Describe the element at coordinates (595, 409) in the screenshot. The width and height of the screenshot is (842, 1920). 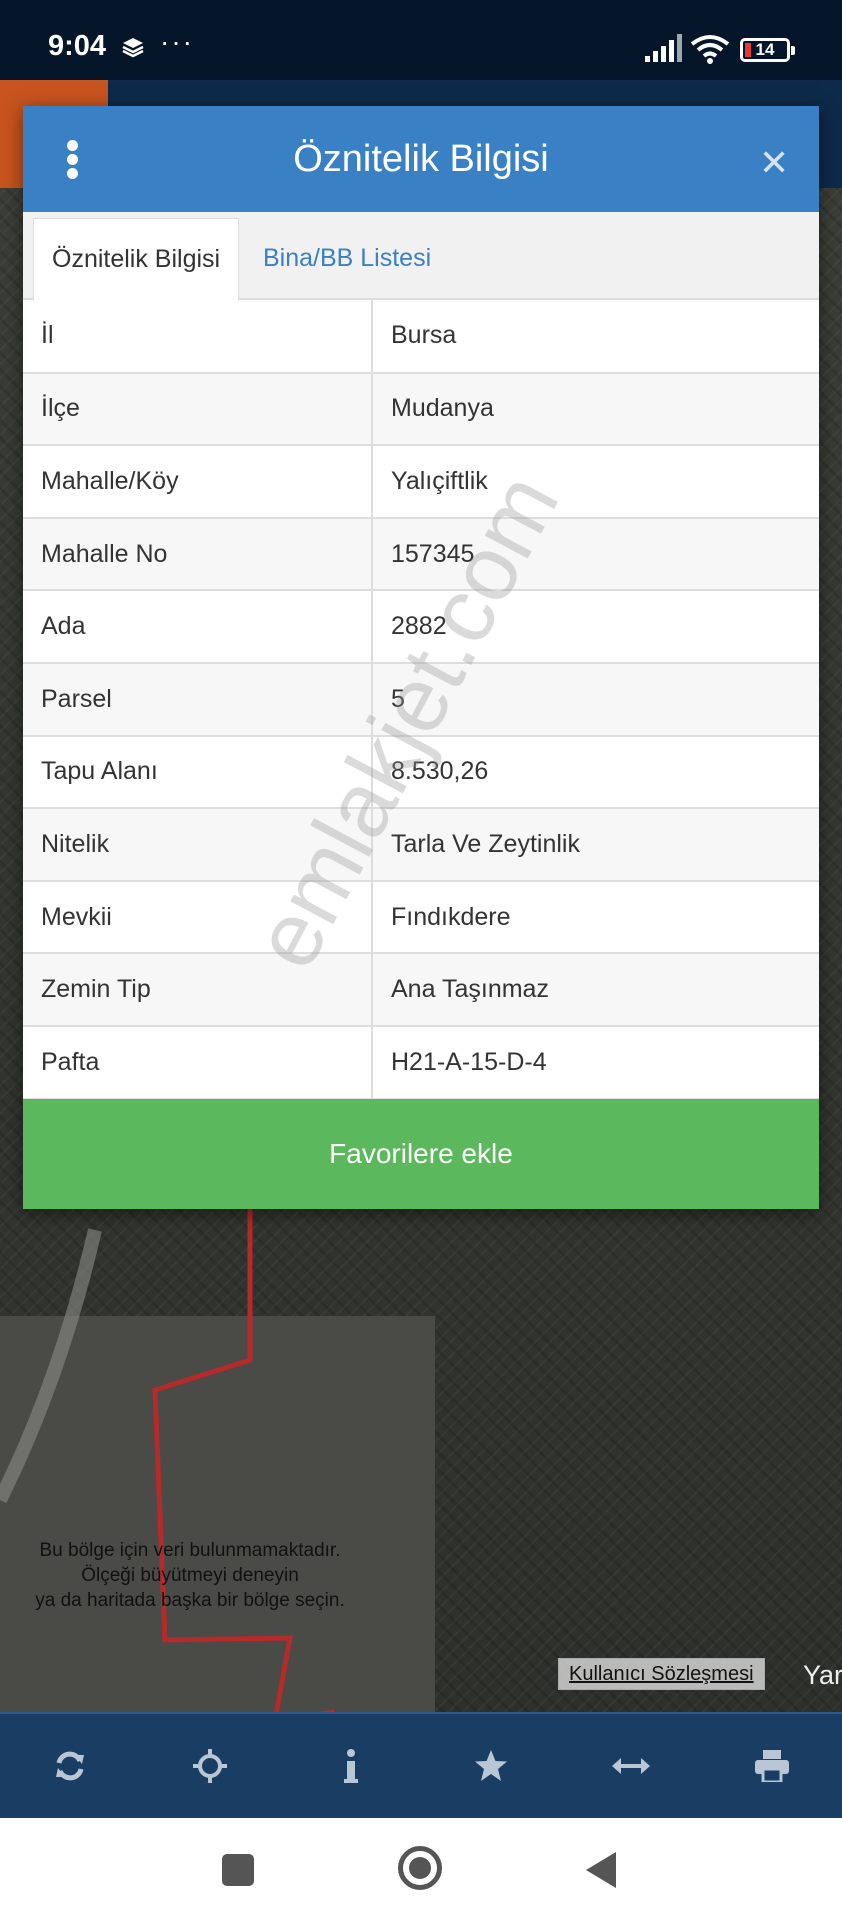
I see `attribute-value: Mudanya` at that location.